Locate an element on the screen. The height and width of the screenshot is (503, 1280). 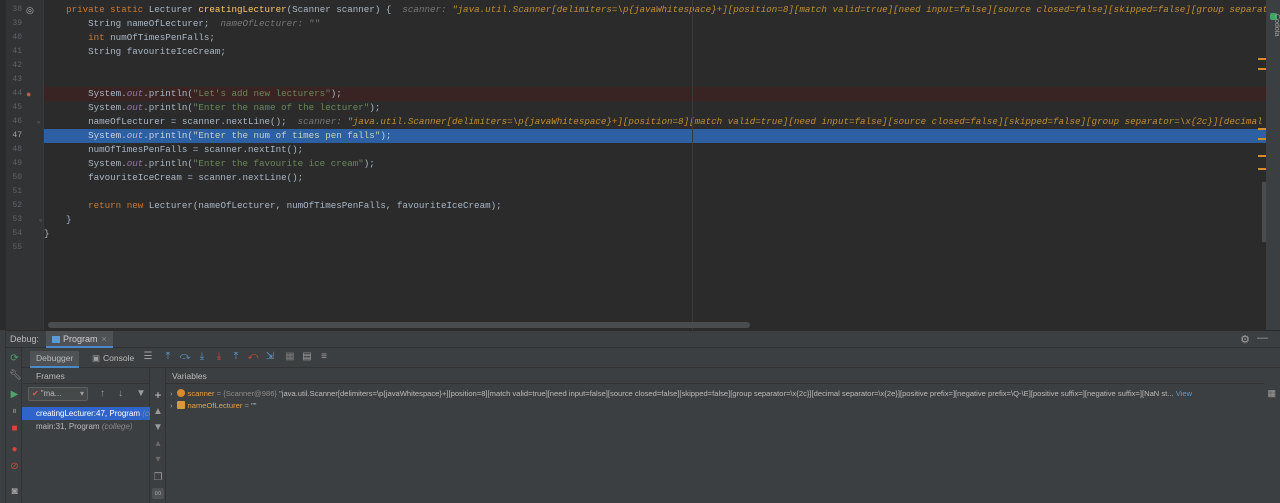
expand-icon: ▾ is located at coordinates (158, 459).